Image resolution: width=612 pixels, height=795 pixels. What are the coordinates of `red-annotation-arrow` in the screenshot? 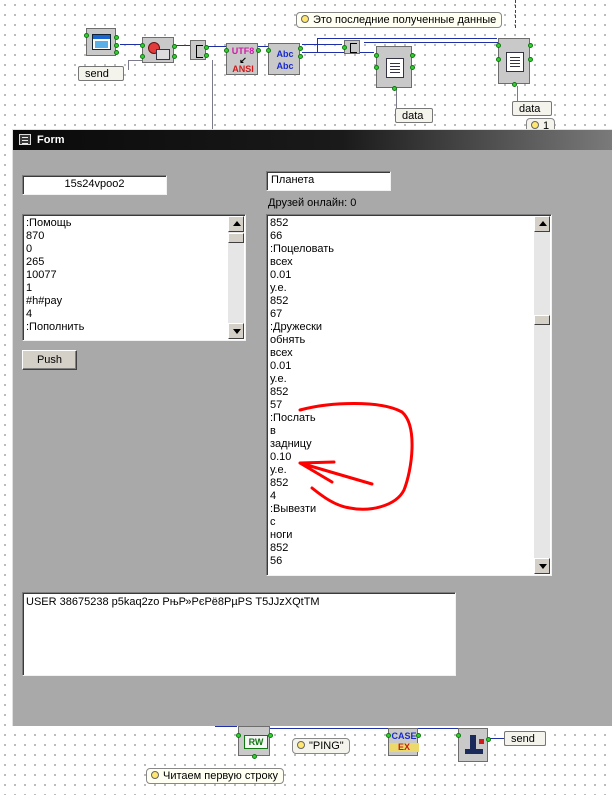 It's located at (356, 456).